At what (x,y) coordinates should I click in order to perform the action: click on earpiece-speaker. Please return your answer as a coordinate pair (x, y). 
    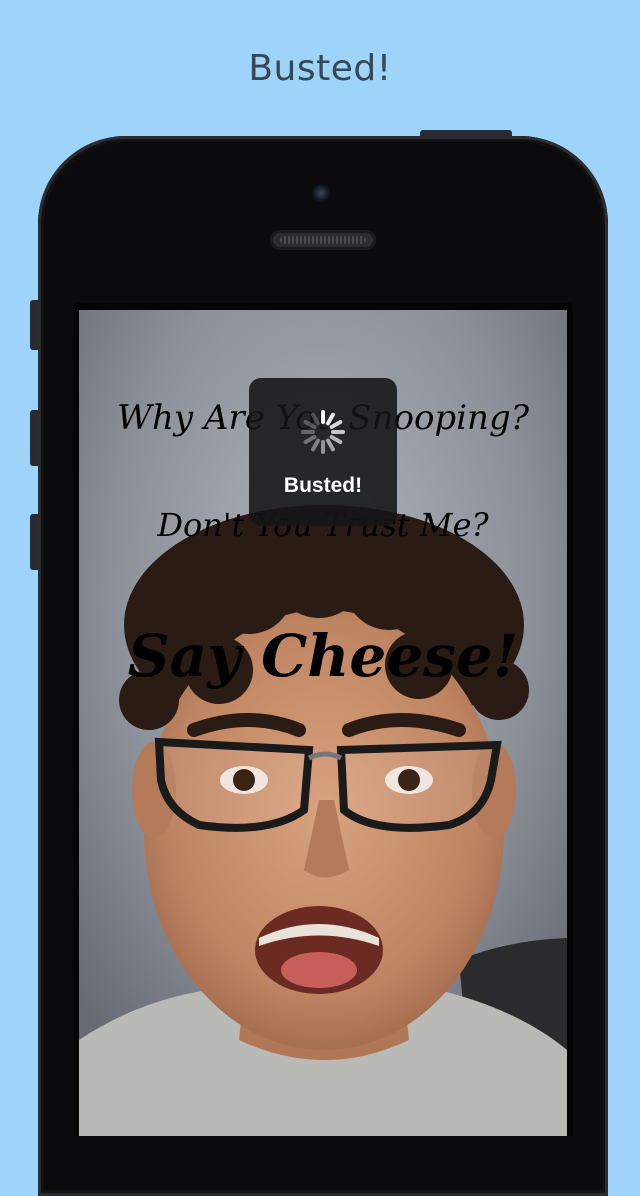
    Looking at the image, I should click on (323, 240).